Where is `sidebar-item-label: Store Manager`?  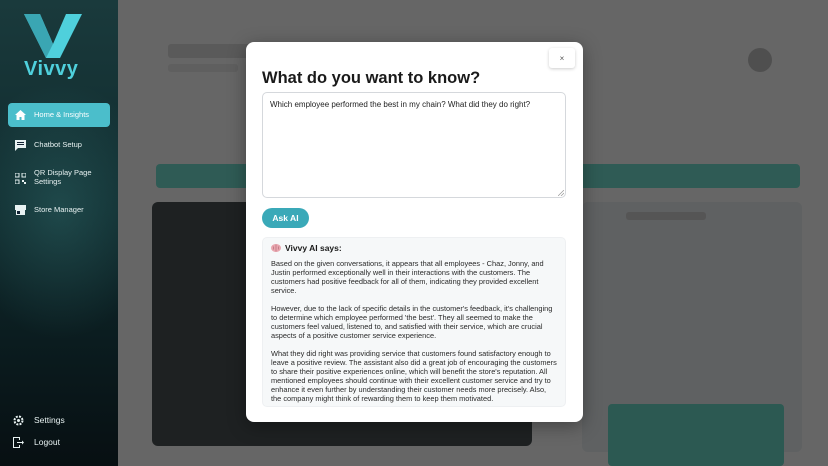 sidebar-item-label: Store Manager is located at coordinates (59, 209).